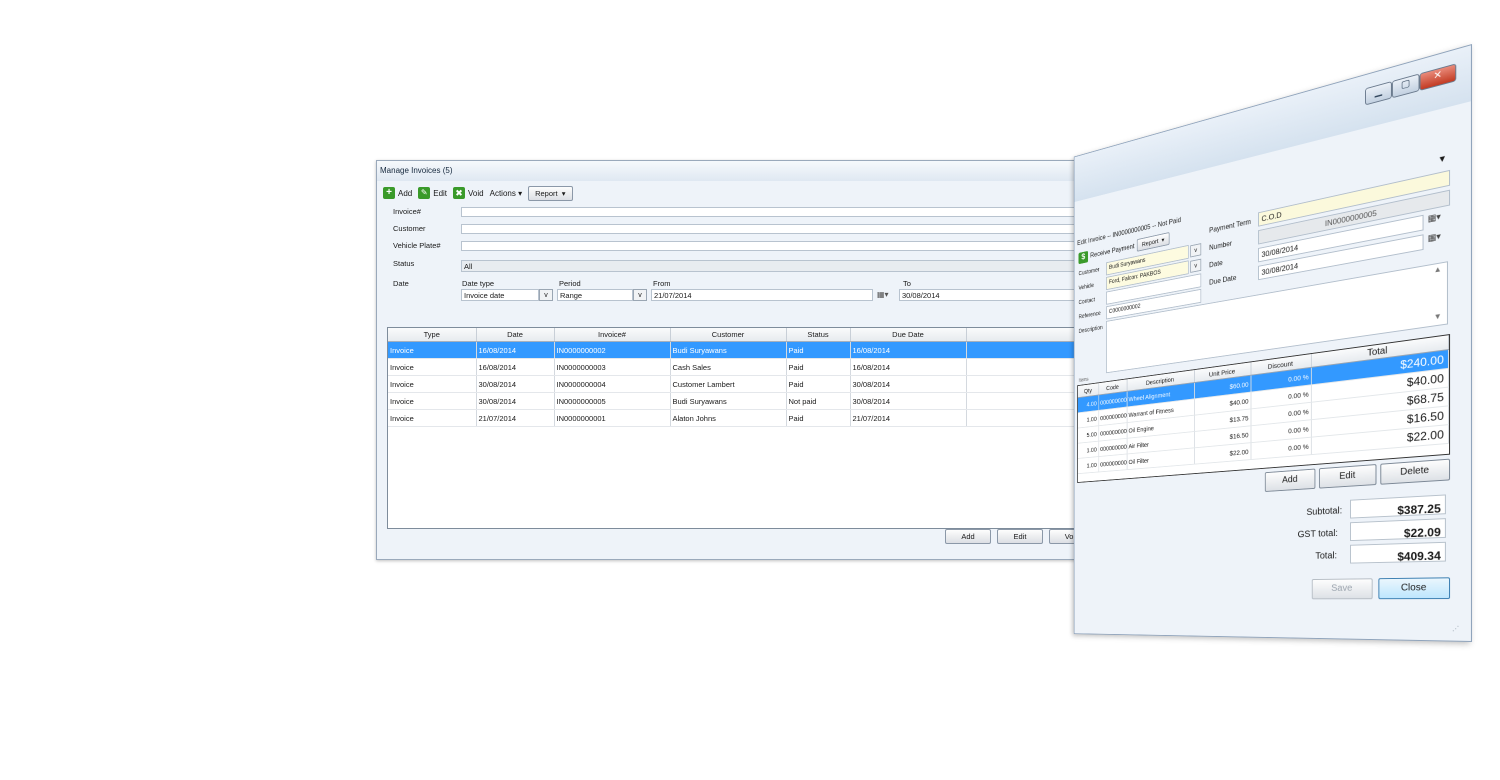 Image resolution: width=1500 pixels, height=780 pixels. Describe the element at coordinates (1223, 280) in the screenshot. I see `due-date-label: Due Date` at that location.